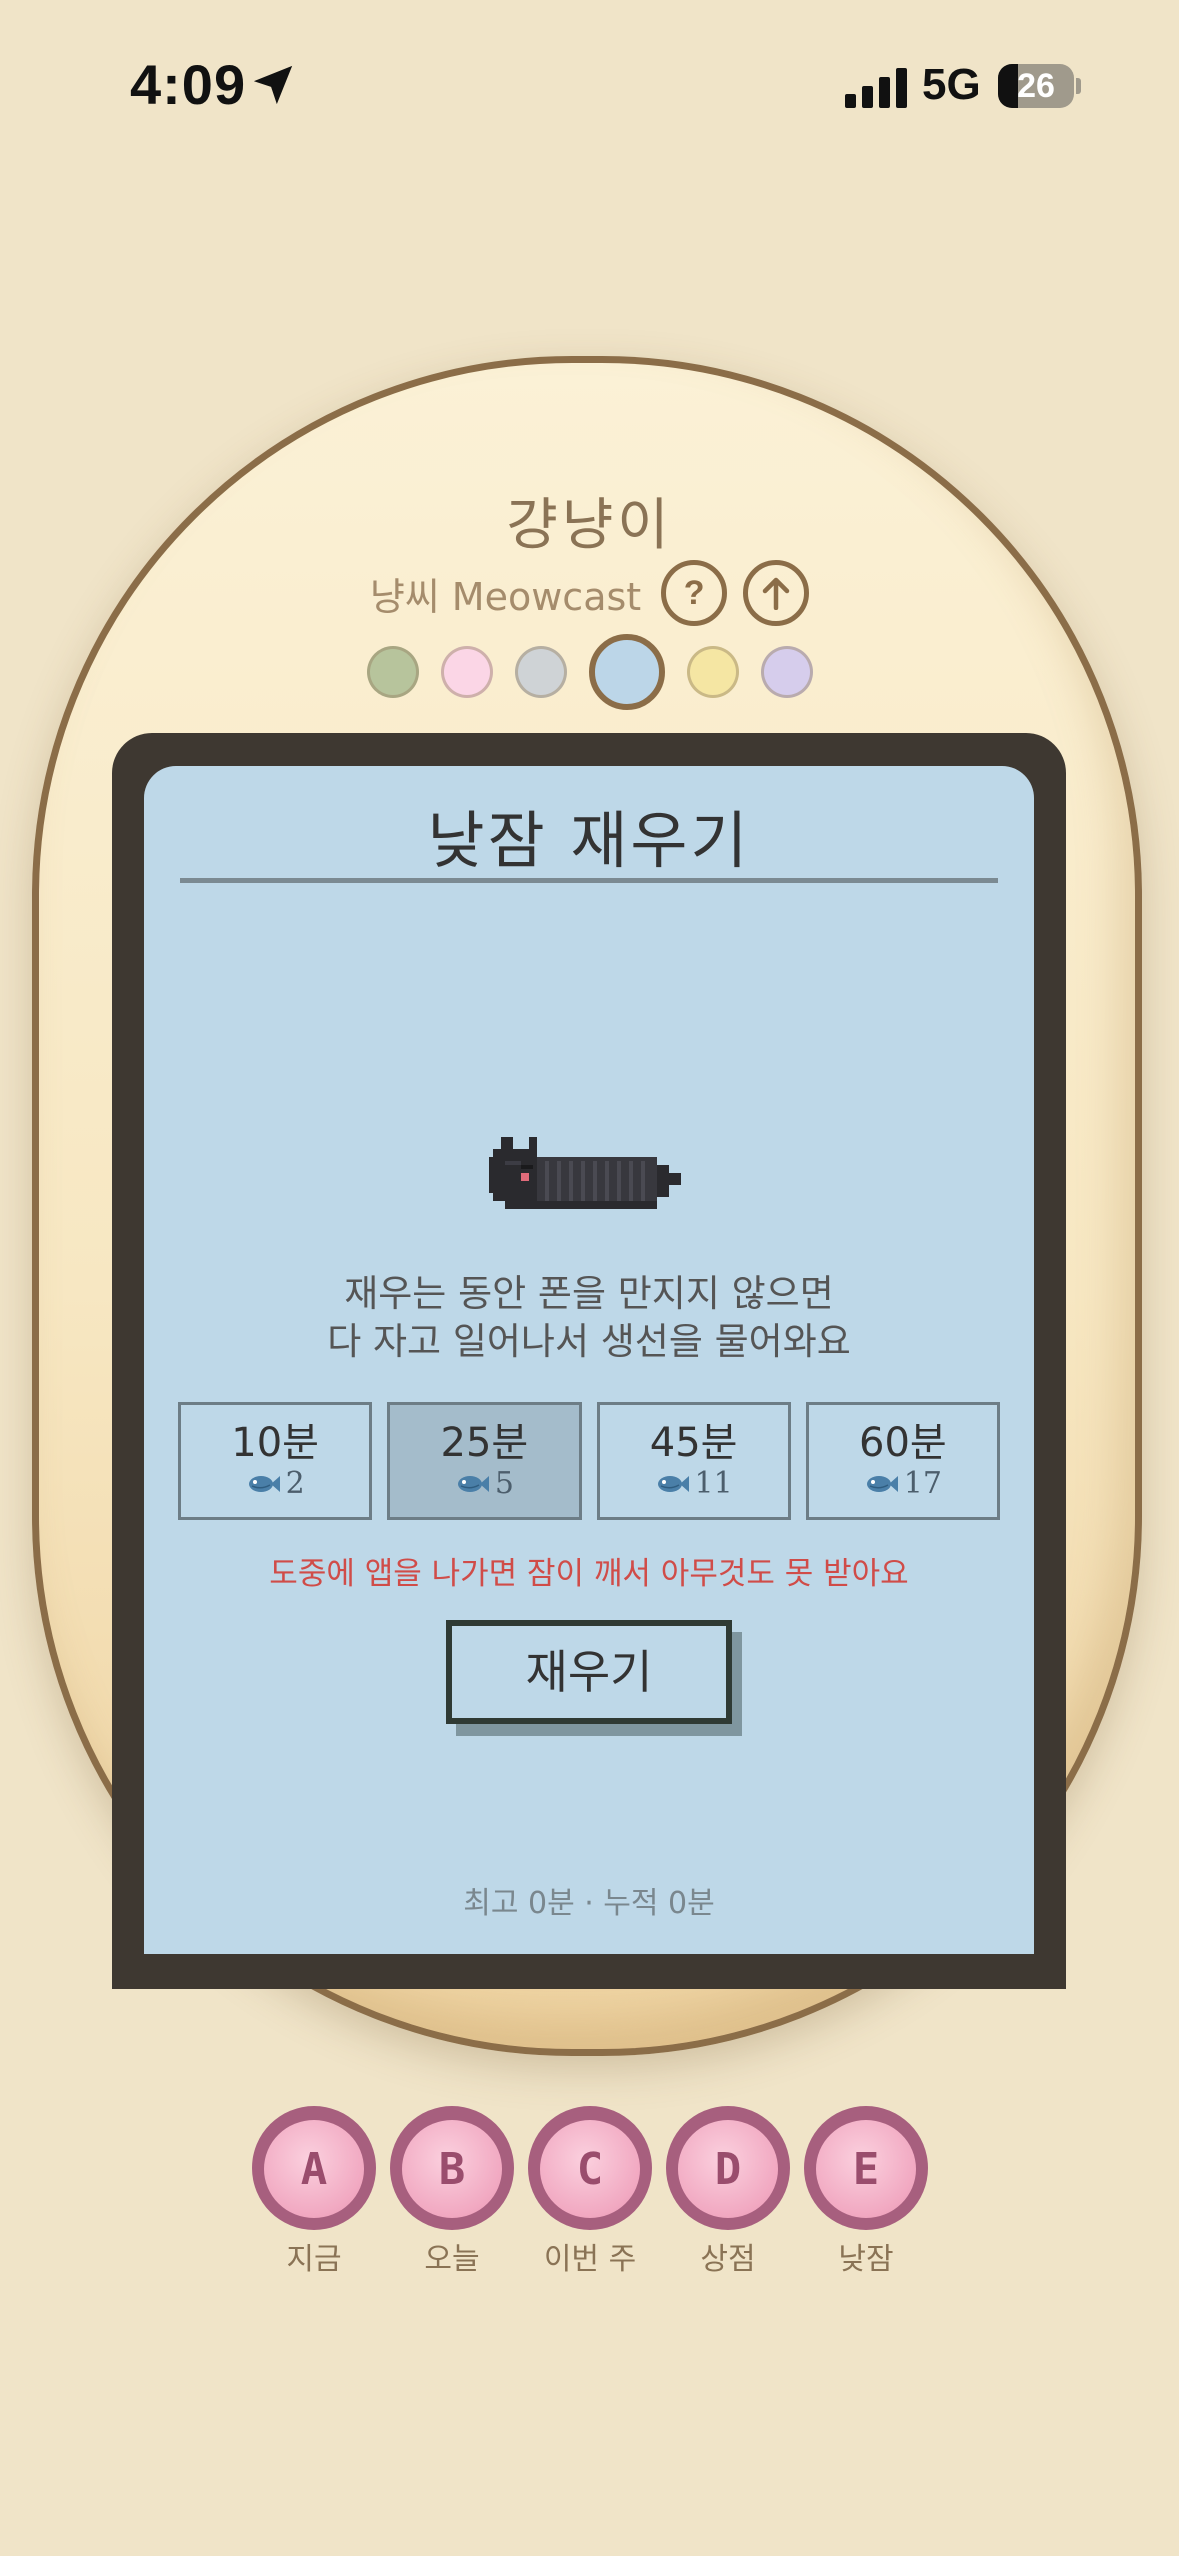 Image resolution: width=1179 pixels, height=2556 pixels. I want to click on fish-count: 2, so click(295, 1483).